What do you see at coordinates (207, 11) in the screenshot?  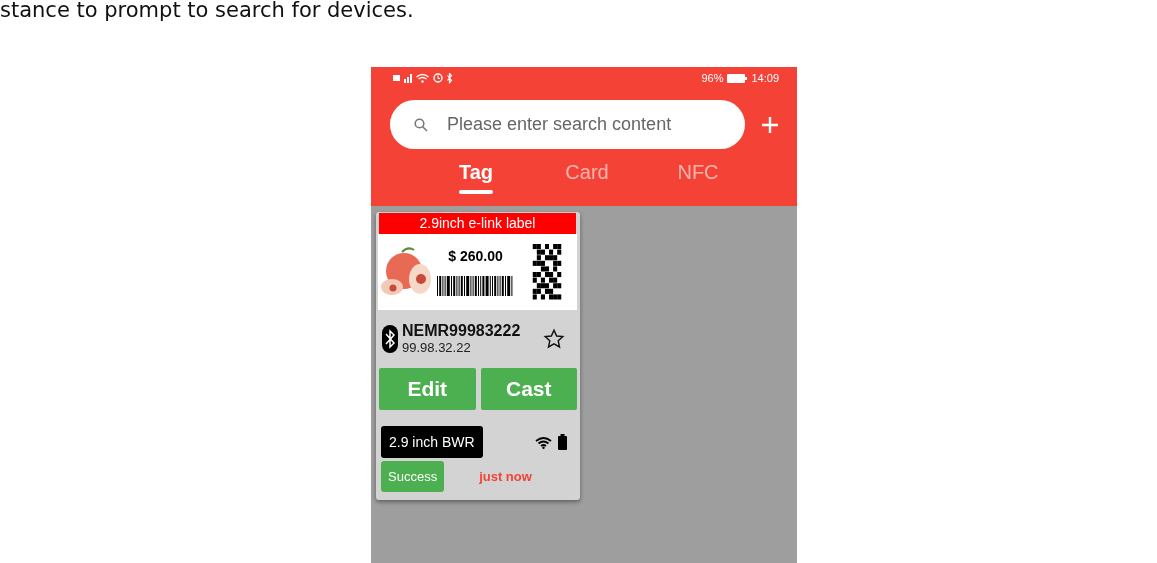 I see `document-text: stance to prompt to search for devices.` at bounding box center [207, 11].